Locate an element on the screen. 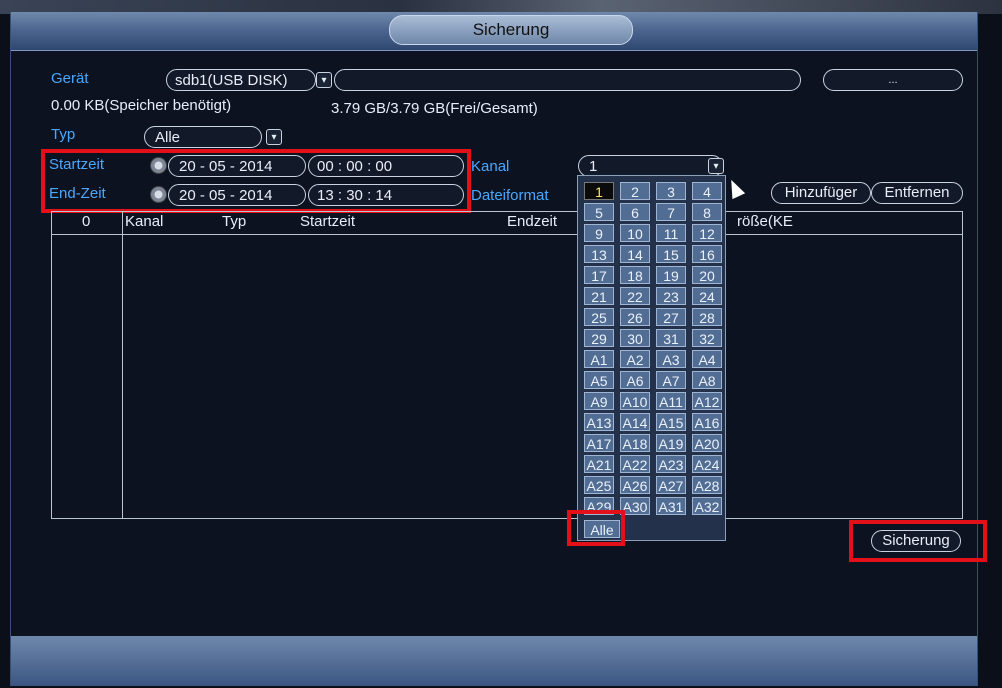 This screenshot has height=688, width=1002. device-select: sdb1(USB DISK) is located at coordinates (241, 80).